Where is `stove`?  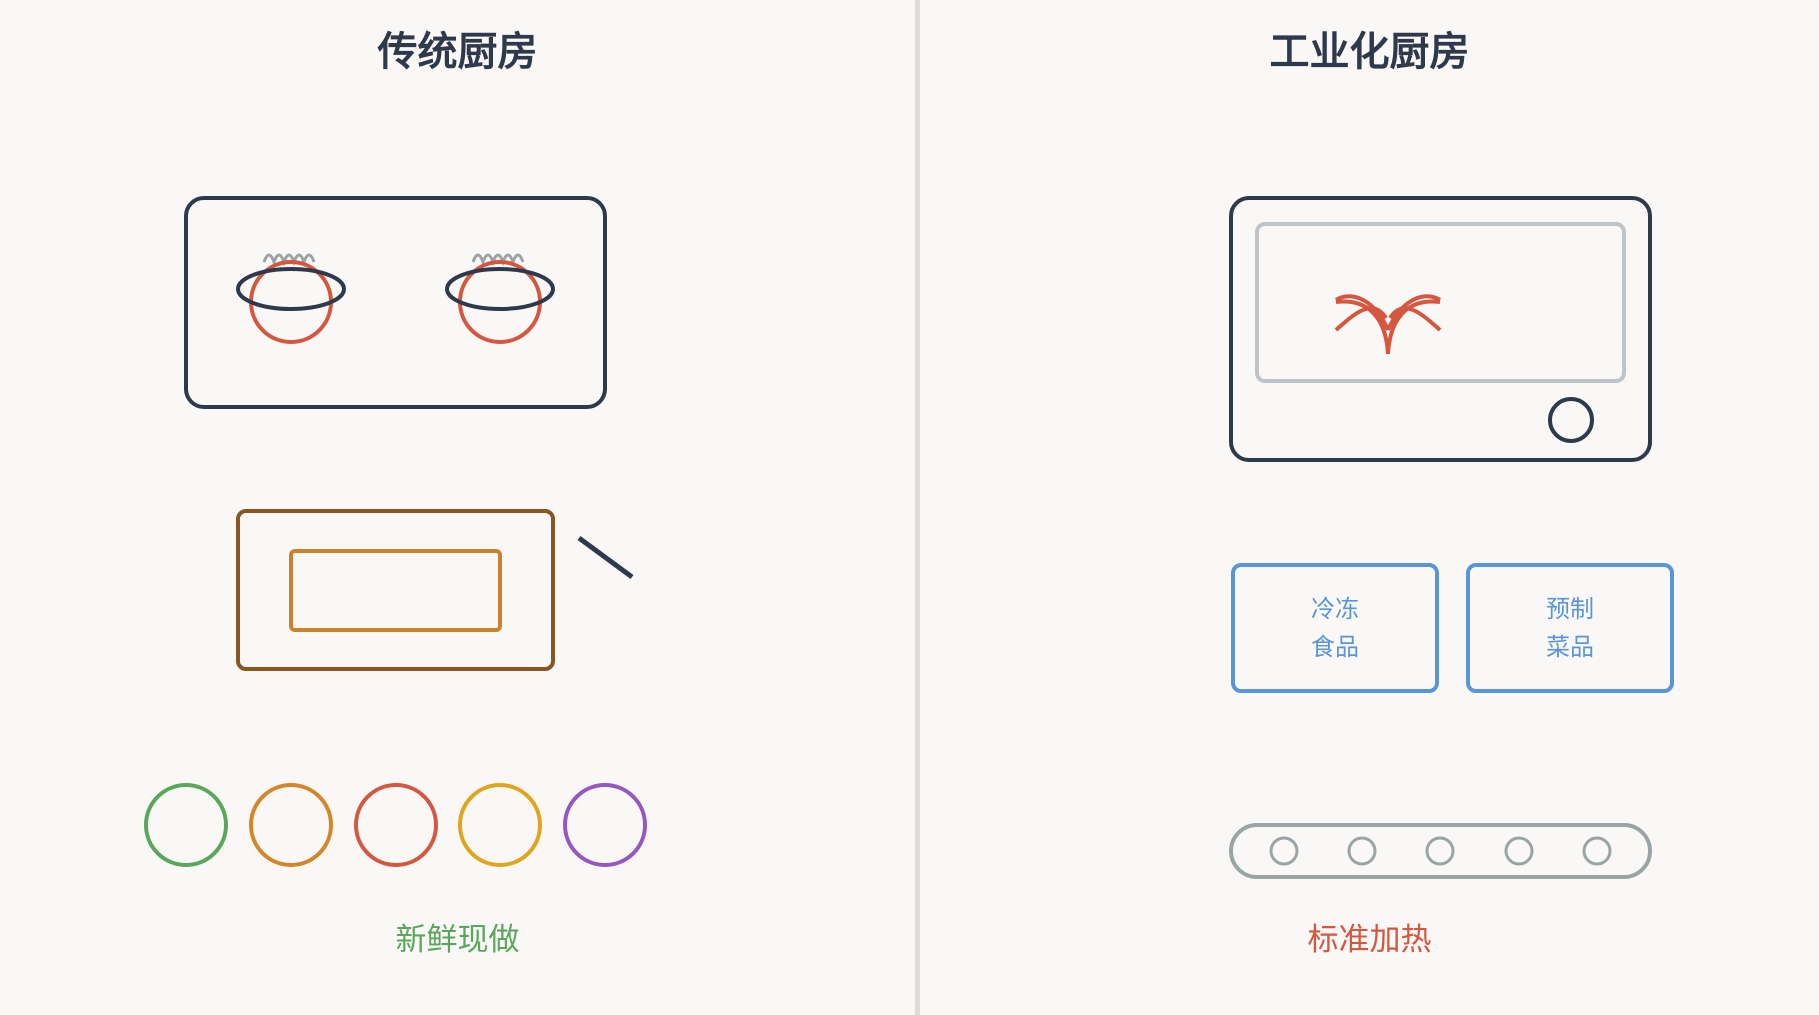 stove is located at coordinates (395, 302).